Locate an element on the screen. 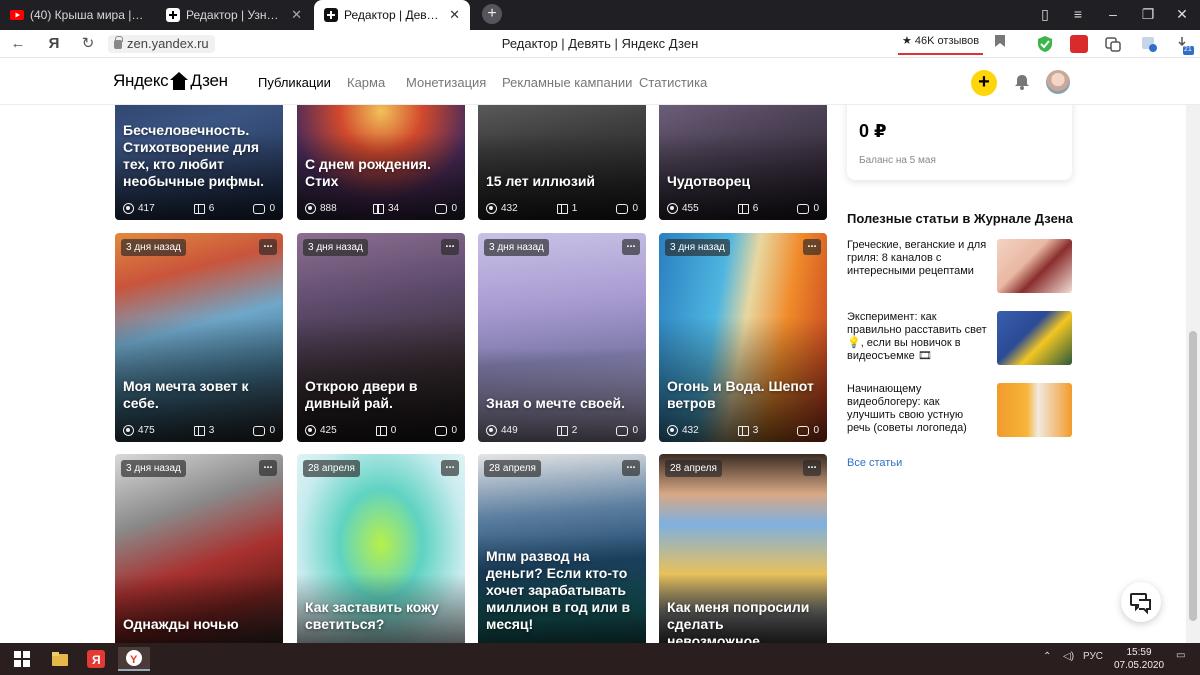 This screenshot has width=1200, height=675. windows-start-icon is located at coordinates (22, 659).